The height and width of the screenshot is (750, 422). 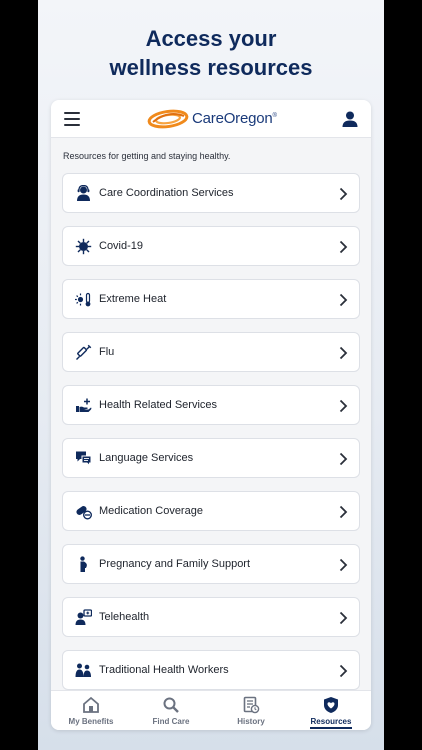 I want to click on tab-label: Find Care, so click(x=171, y=721).